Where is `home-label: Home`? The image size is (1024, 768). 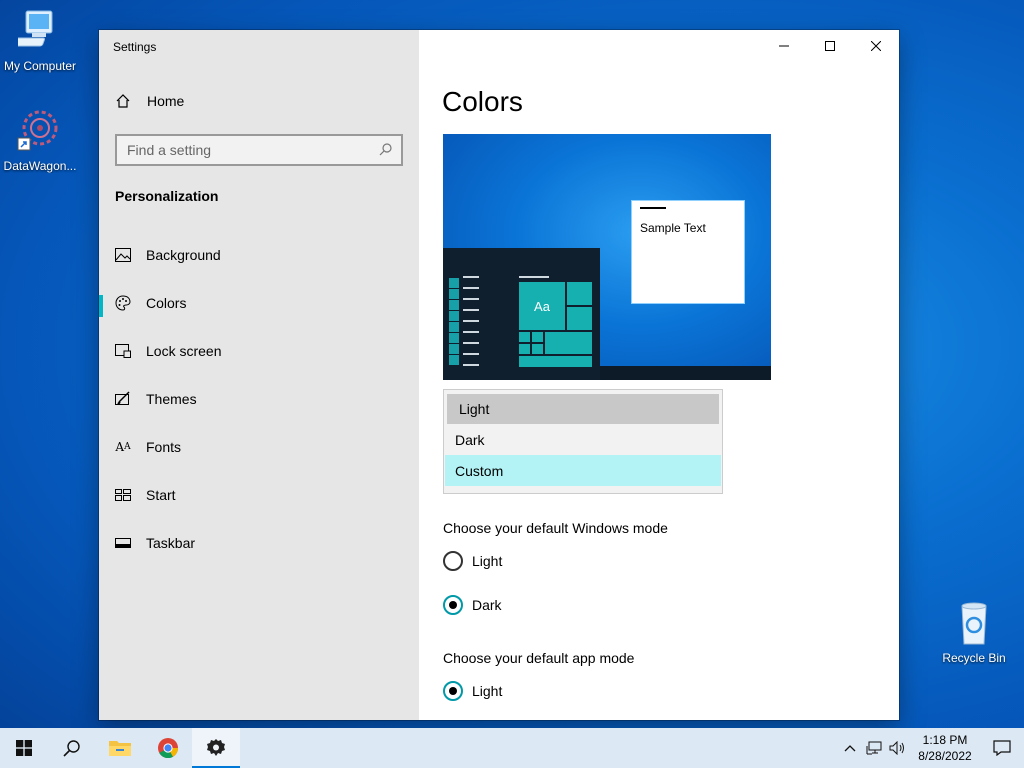 home-label: Home is located at coordinates (166, 101).